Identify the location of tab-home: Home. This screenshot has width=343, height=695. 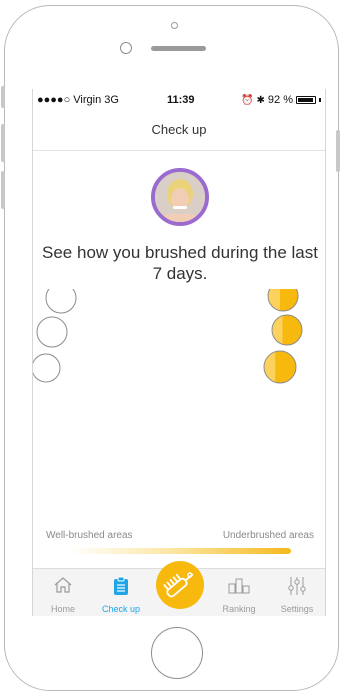
(63, 592).